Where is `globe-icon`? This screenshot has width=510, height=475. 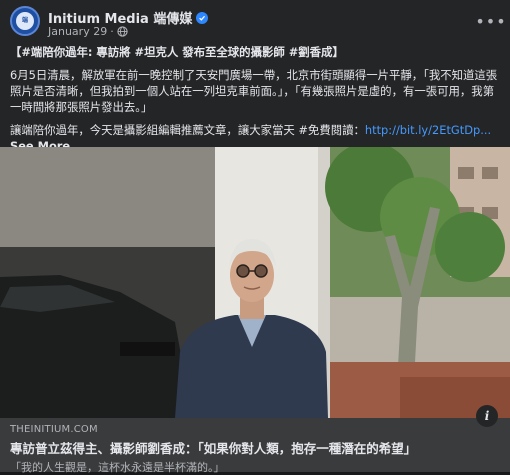
globe-icon is located at coordinates (122, 31).